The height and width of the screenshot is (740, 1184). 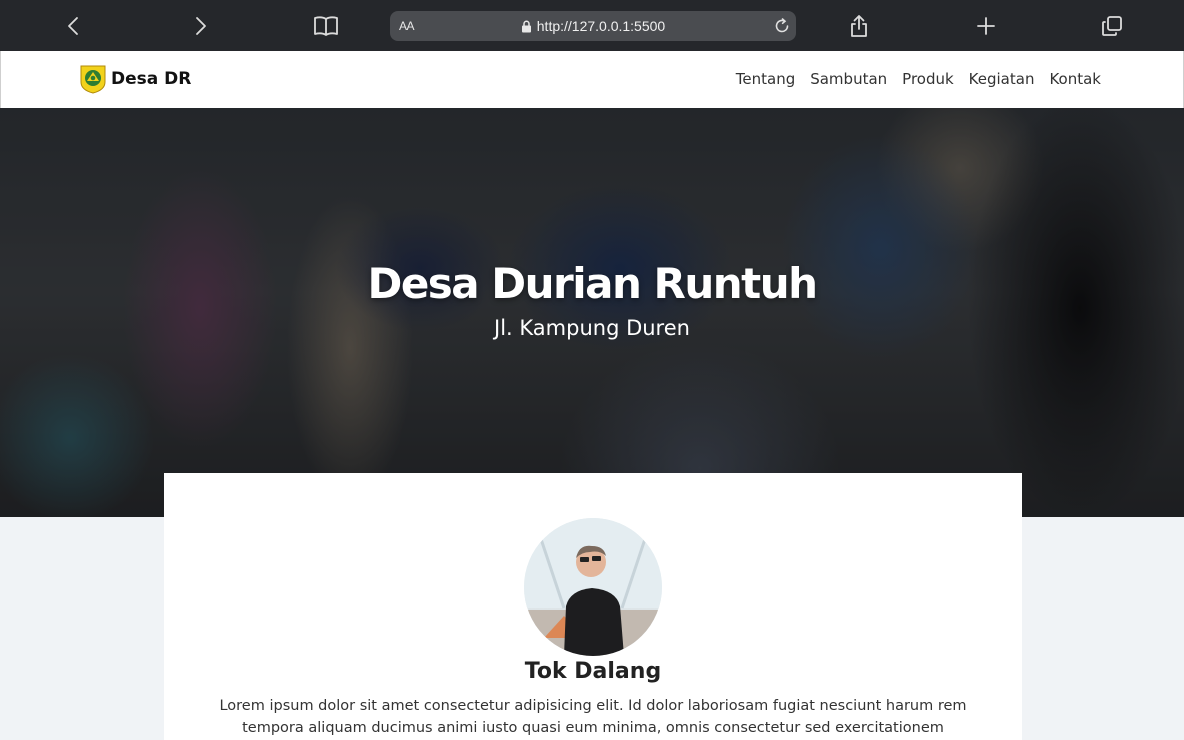 I want to click on nav-menu: Tentang Sambutan Produk Kegiatan Kontak, so click(x=911, y=79).